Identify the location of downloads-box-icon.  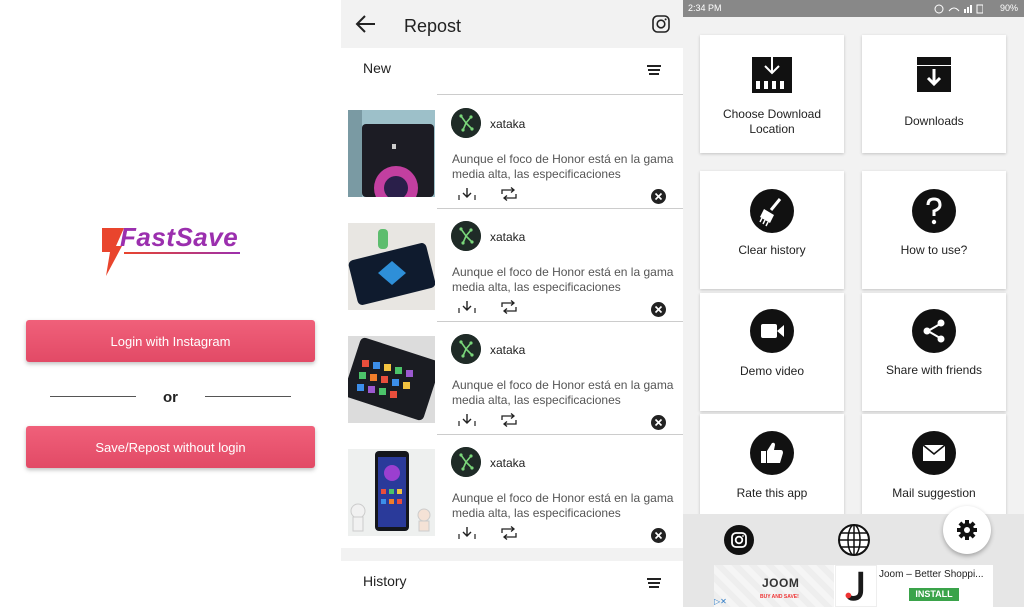
(934, 74).